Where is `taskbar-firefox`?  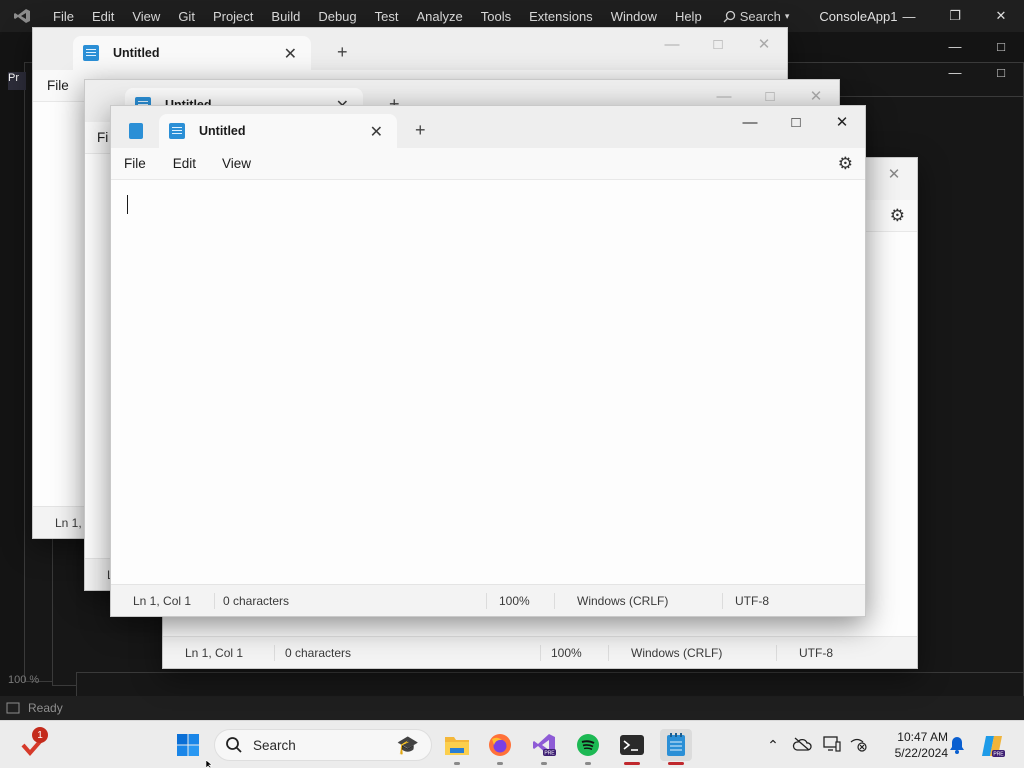 taskbar-firefox is located at coordinates (500, 747).